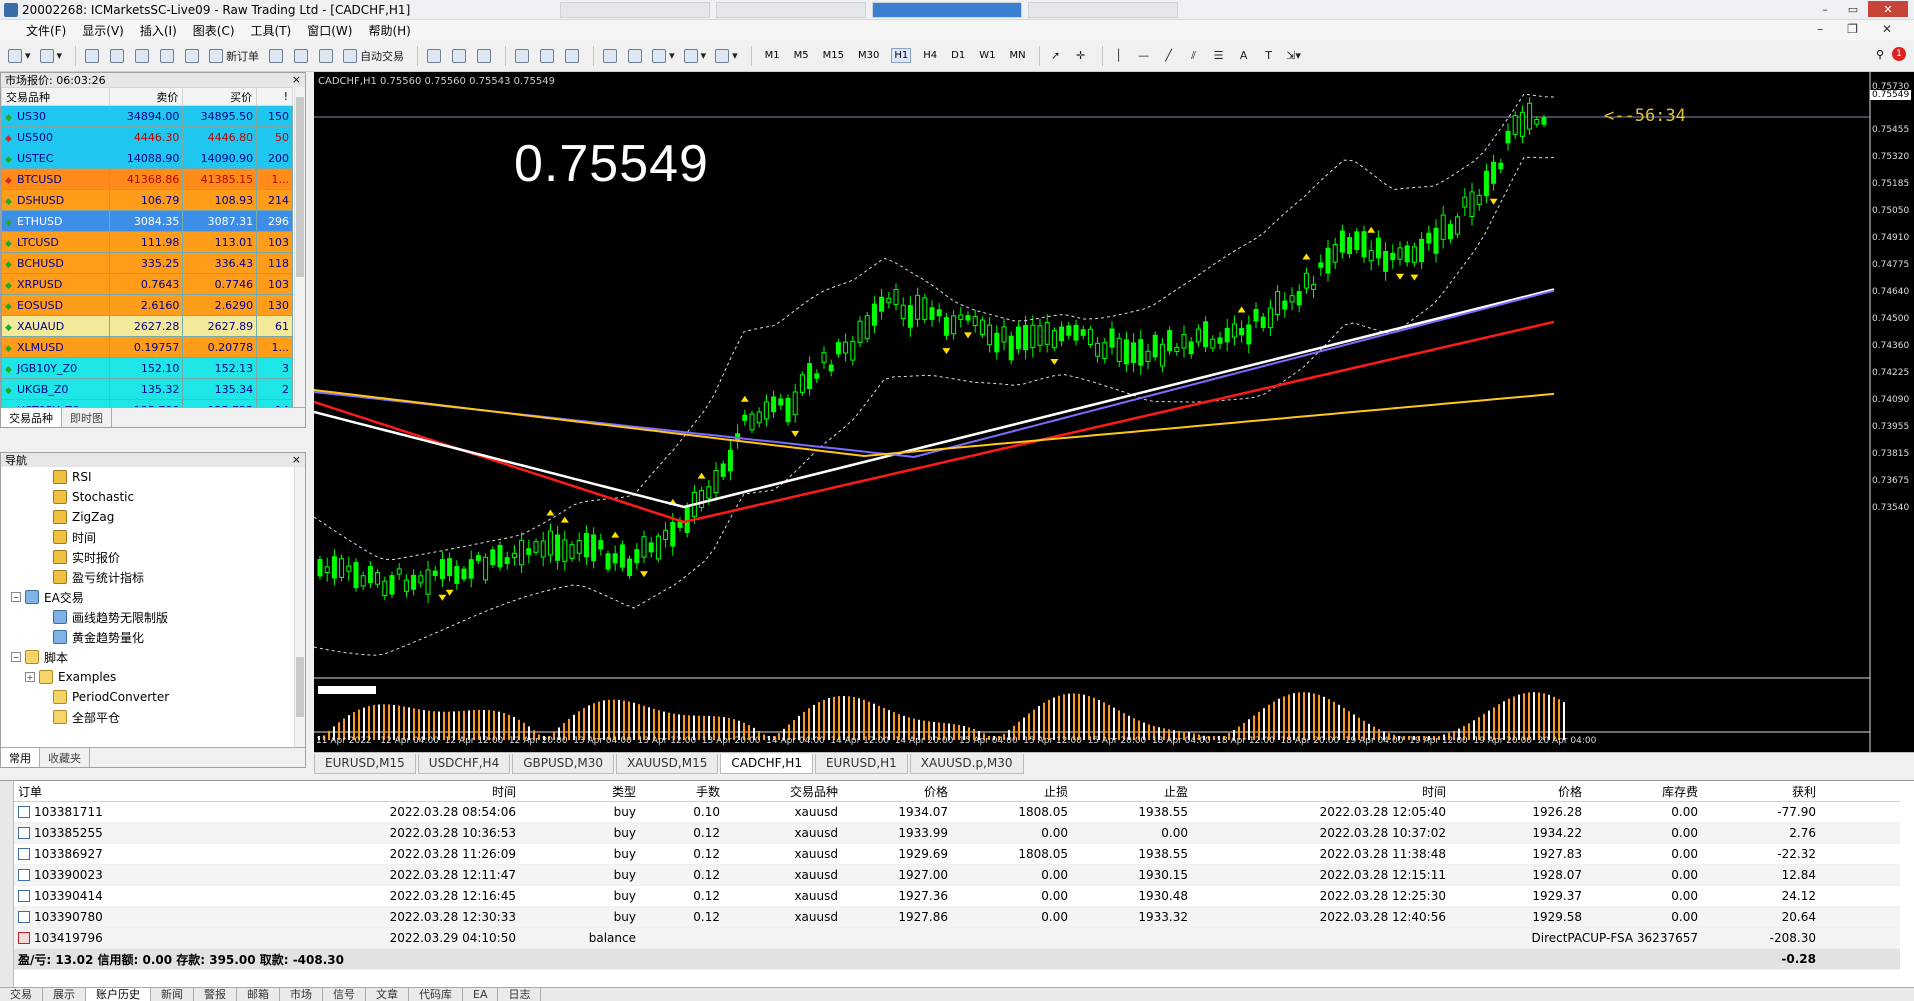  Describe the element at coordinates (55, 242) in the screenshot. I see `symbol-cell: ◆ LTCUSD` at that location.